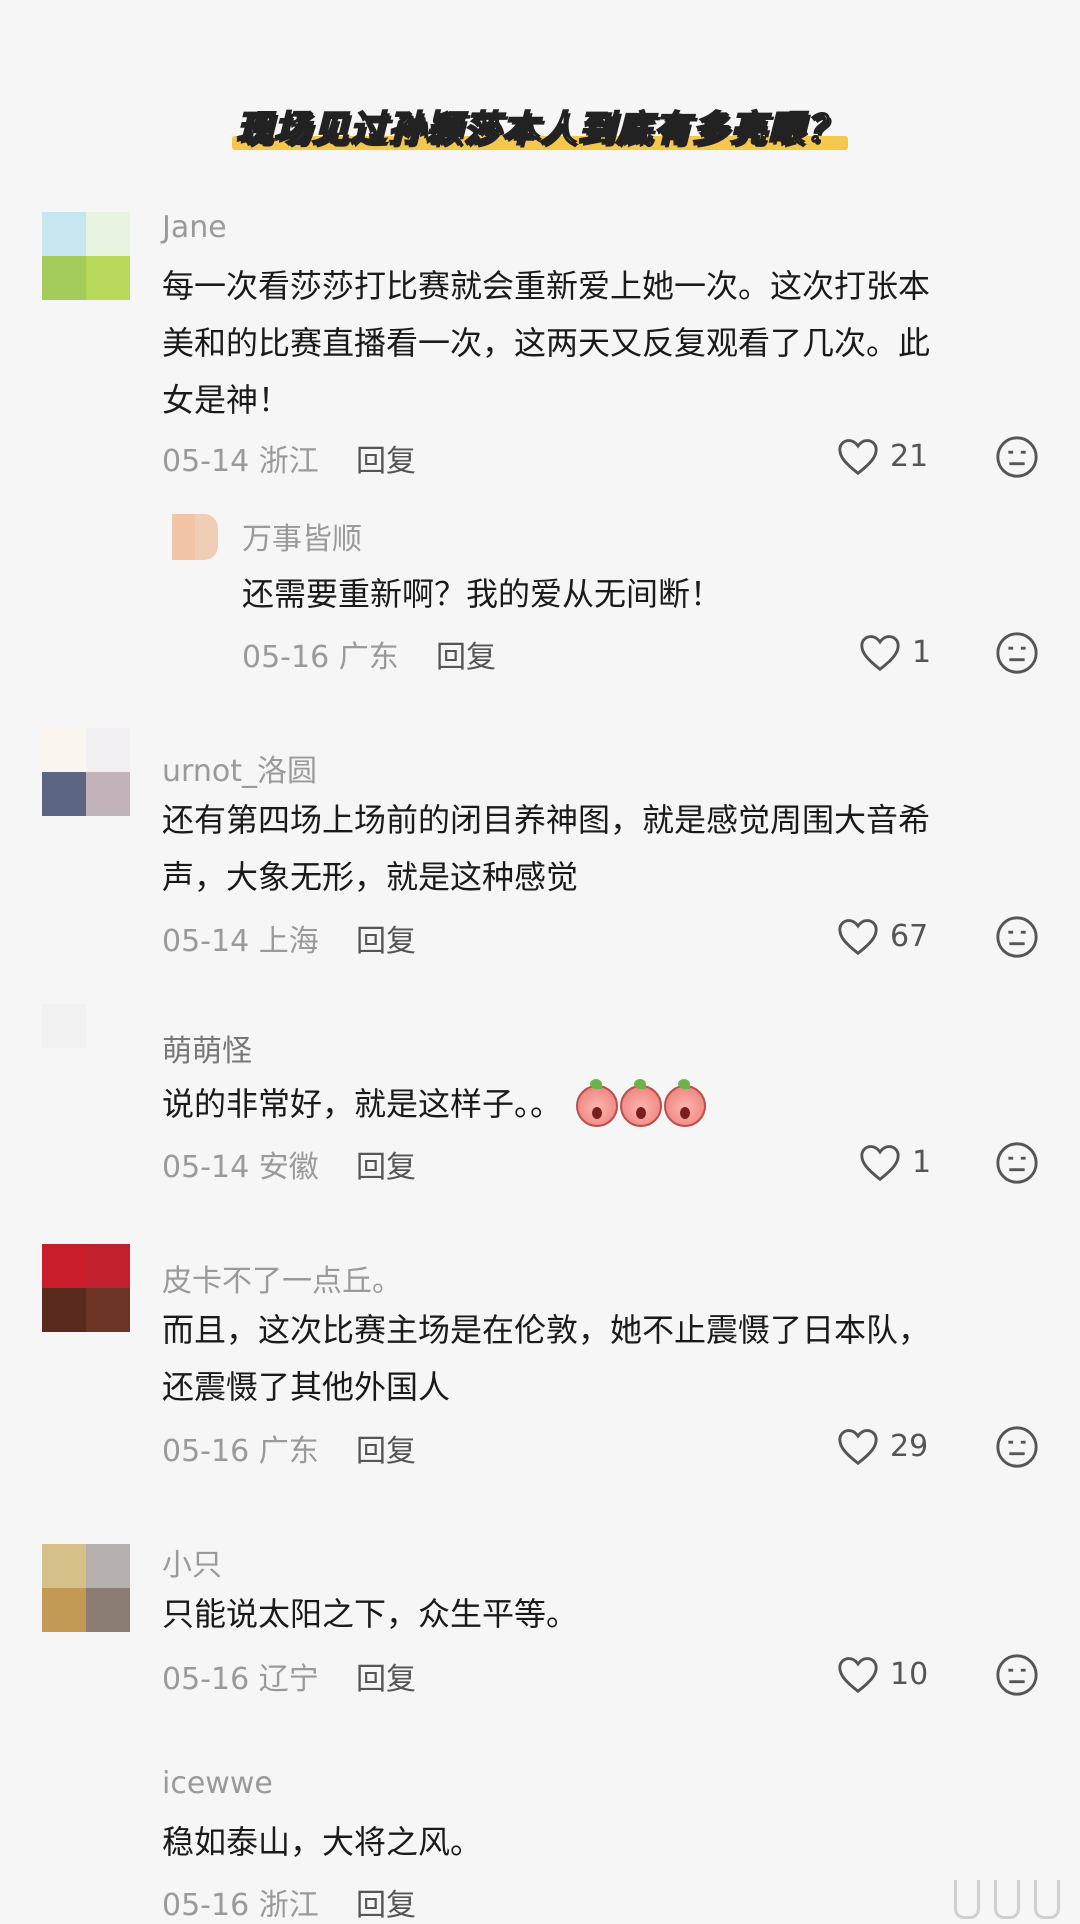  What do you see at coordinates (240, 1679) in the screenshot?
I see `comment-date-location: 05-16 辽宁` at bounding box center [240, 1679].